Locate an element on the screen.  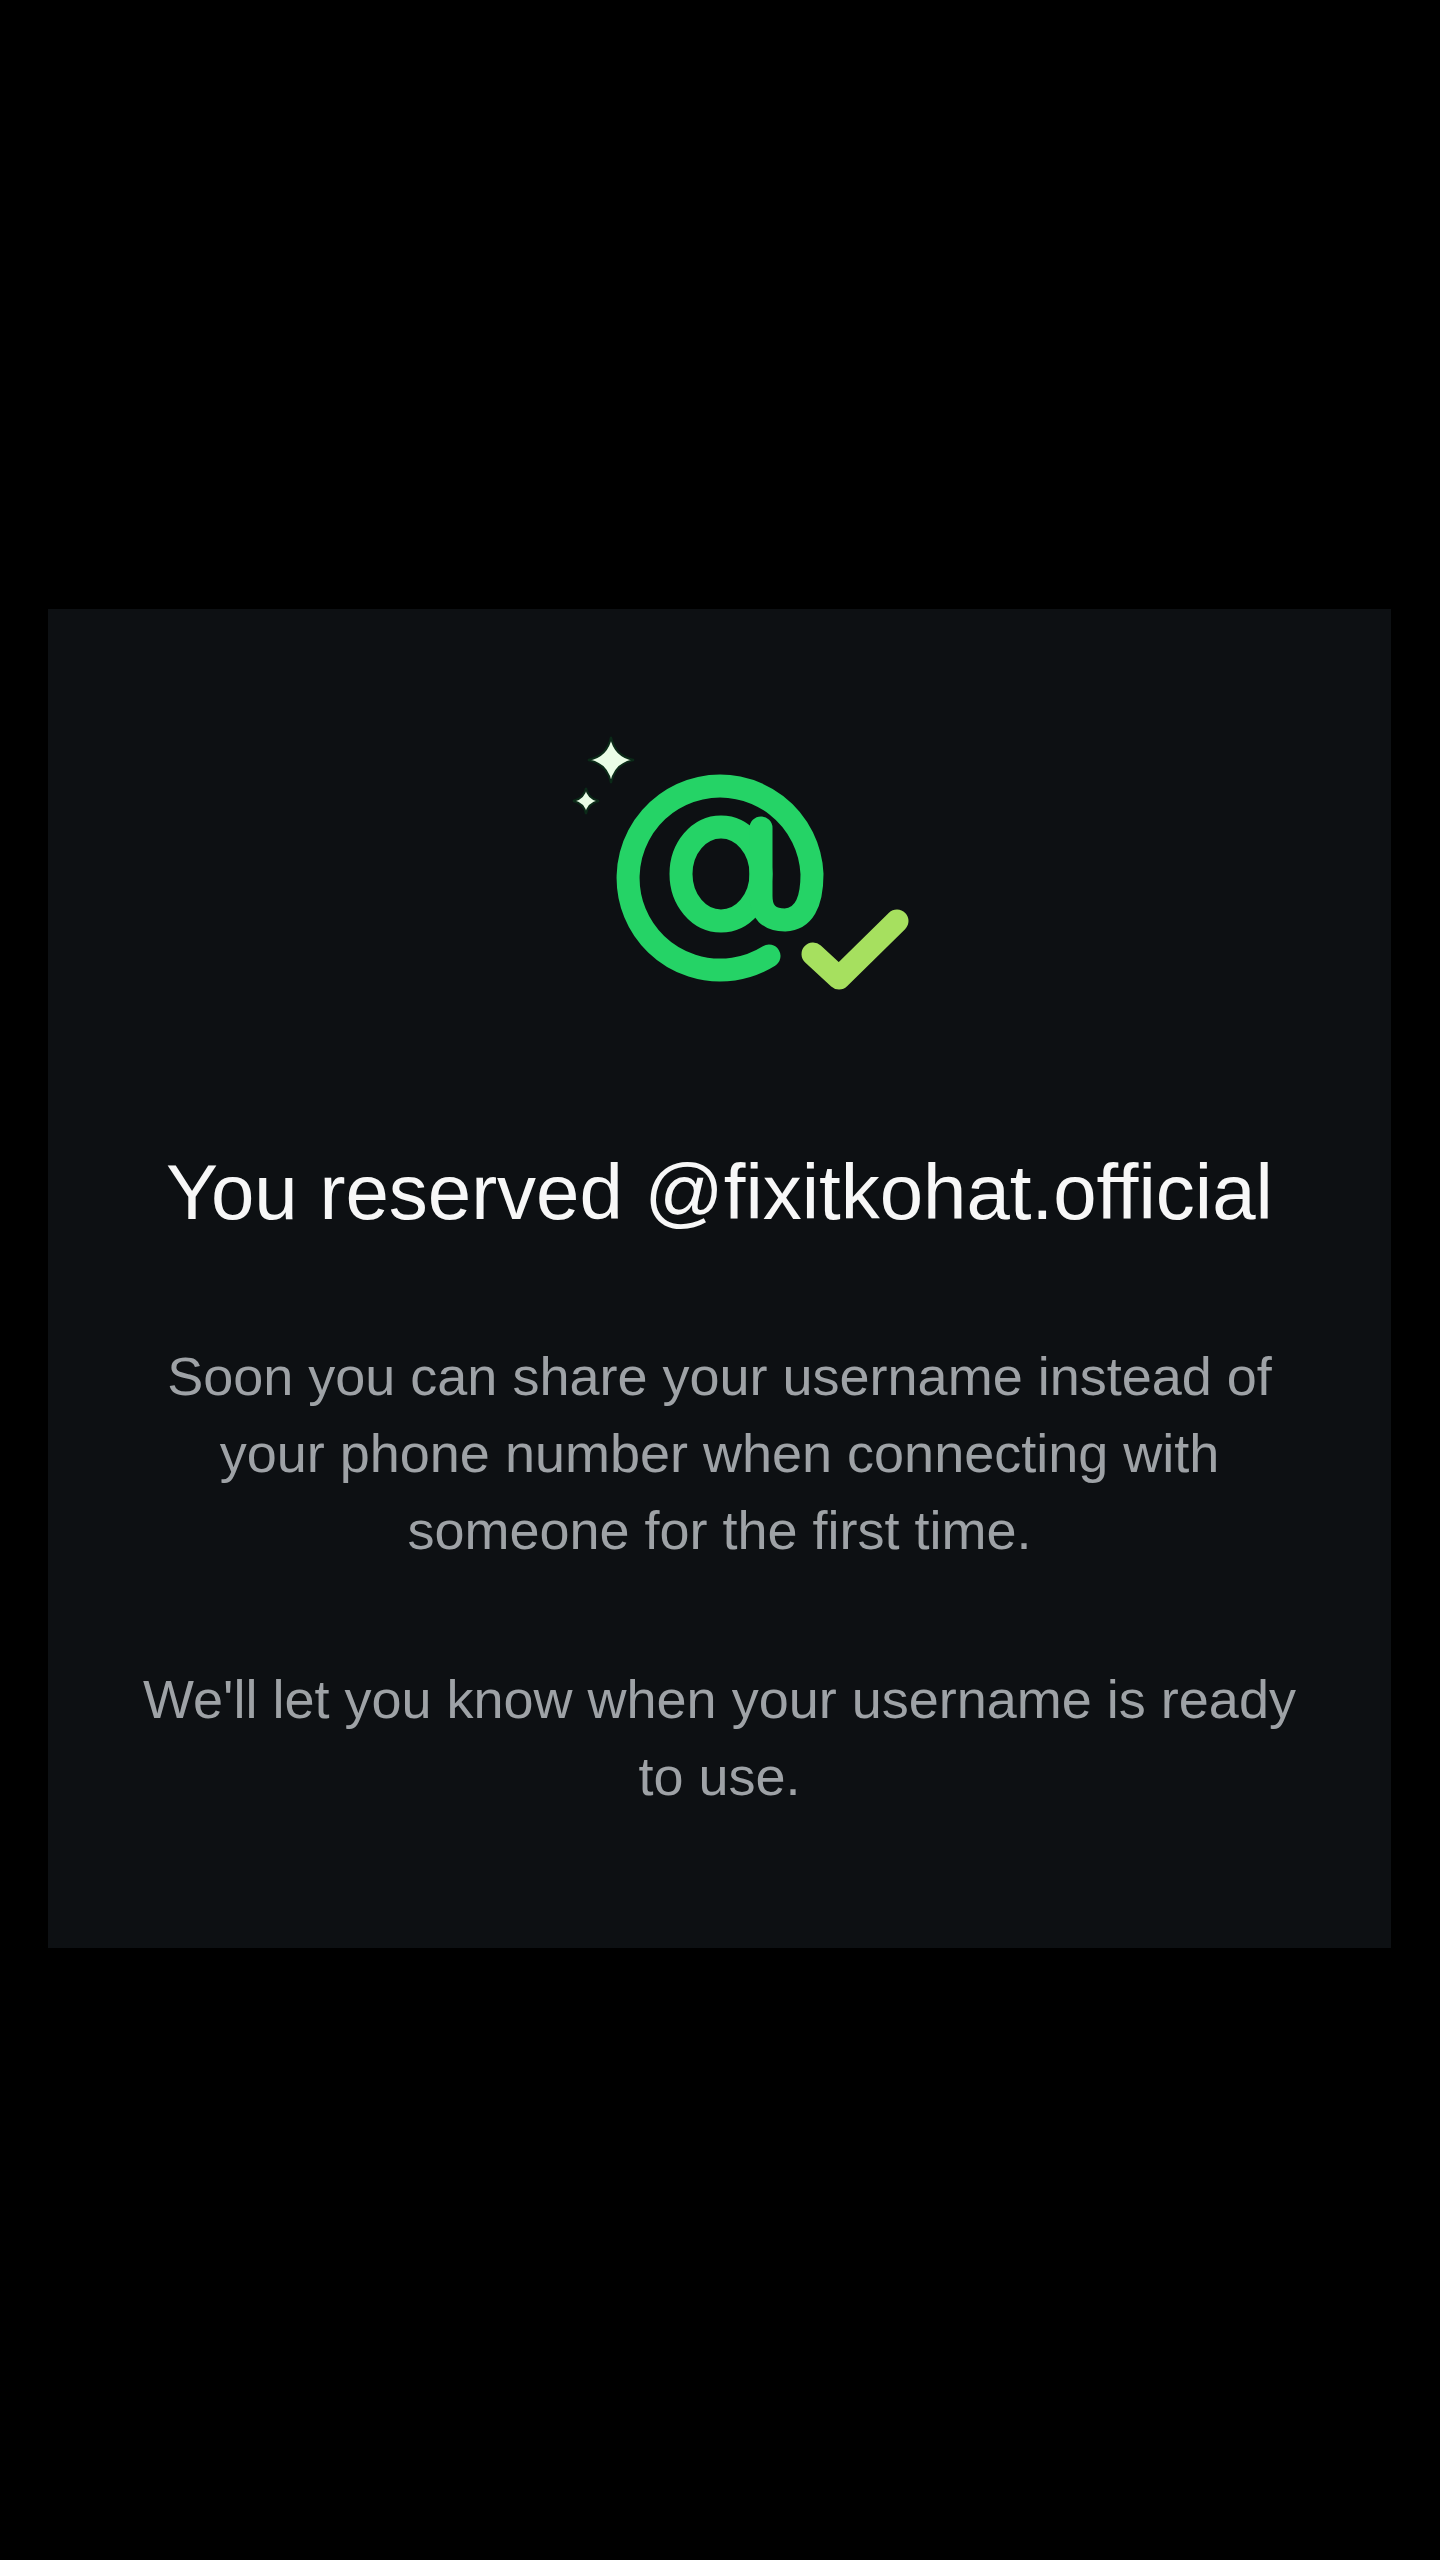
info-paragraph: Soon you can share your username instead of your phone number when connecting with someone for the first time. is located at coordinates (719, 1453).